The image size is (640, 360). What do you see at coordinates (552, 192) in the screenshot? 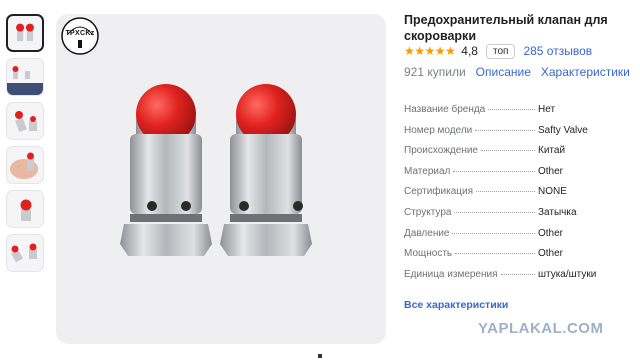
I see `spec-value: NONE` at bounding box center [552, 192].